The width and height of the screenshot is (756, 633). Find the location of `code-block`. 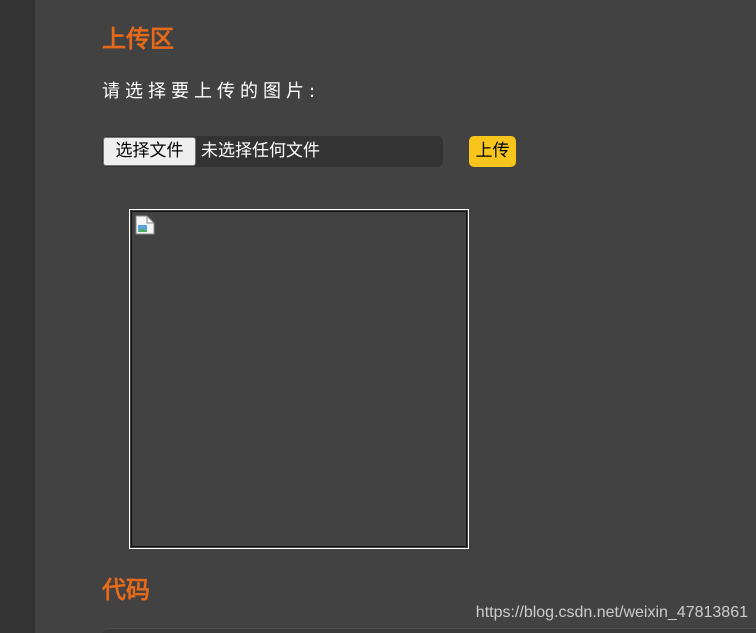

code-block is located at coordinates (429, 630).